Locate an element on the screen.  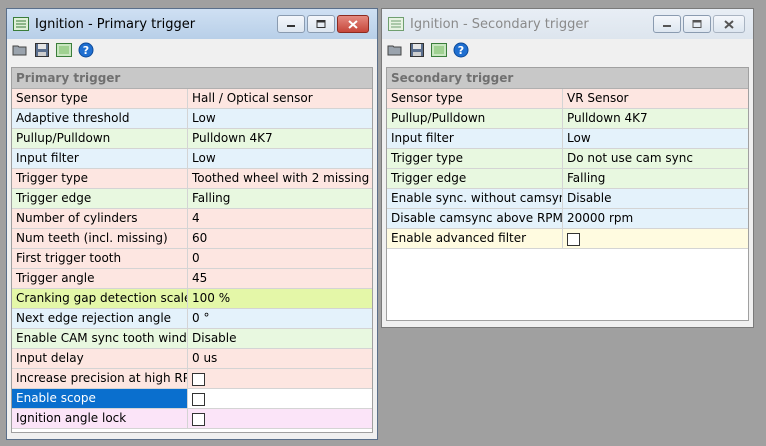
property-row-num-teeth: Num teeth (incl. missing) 60 is located at coordinates (192, 239).